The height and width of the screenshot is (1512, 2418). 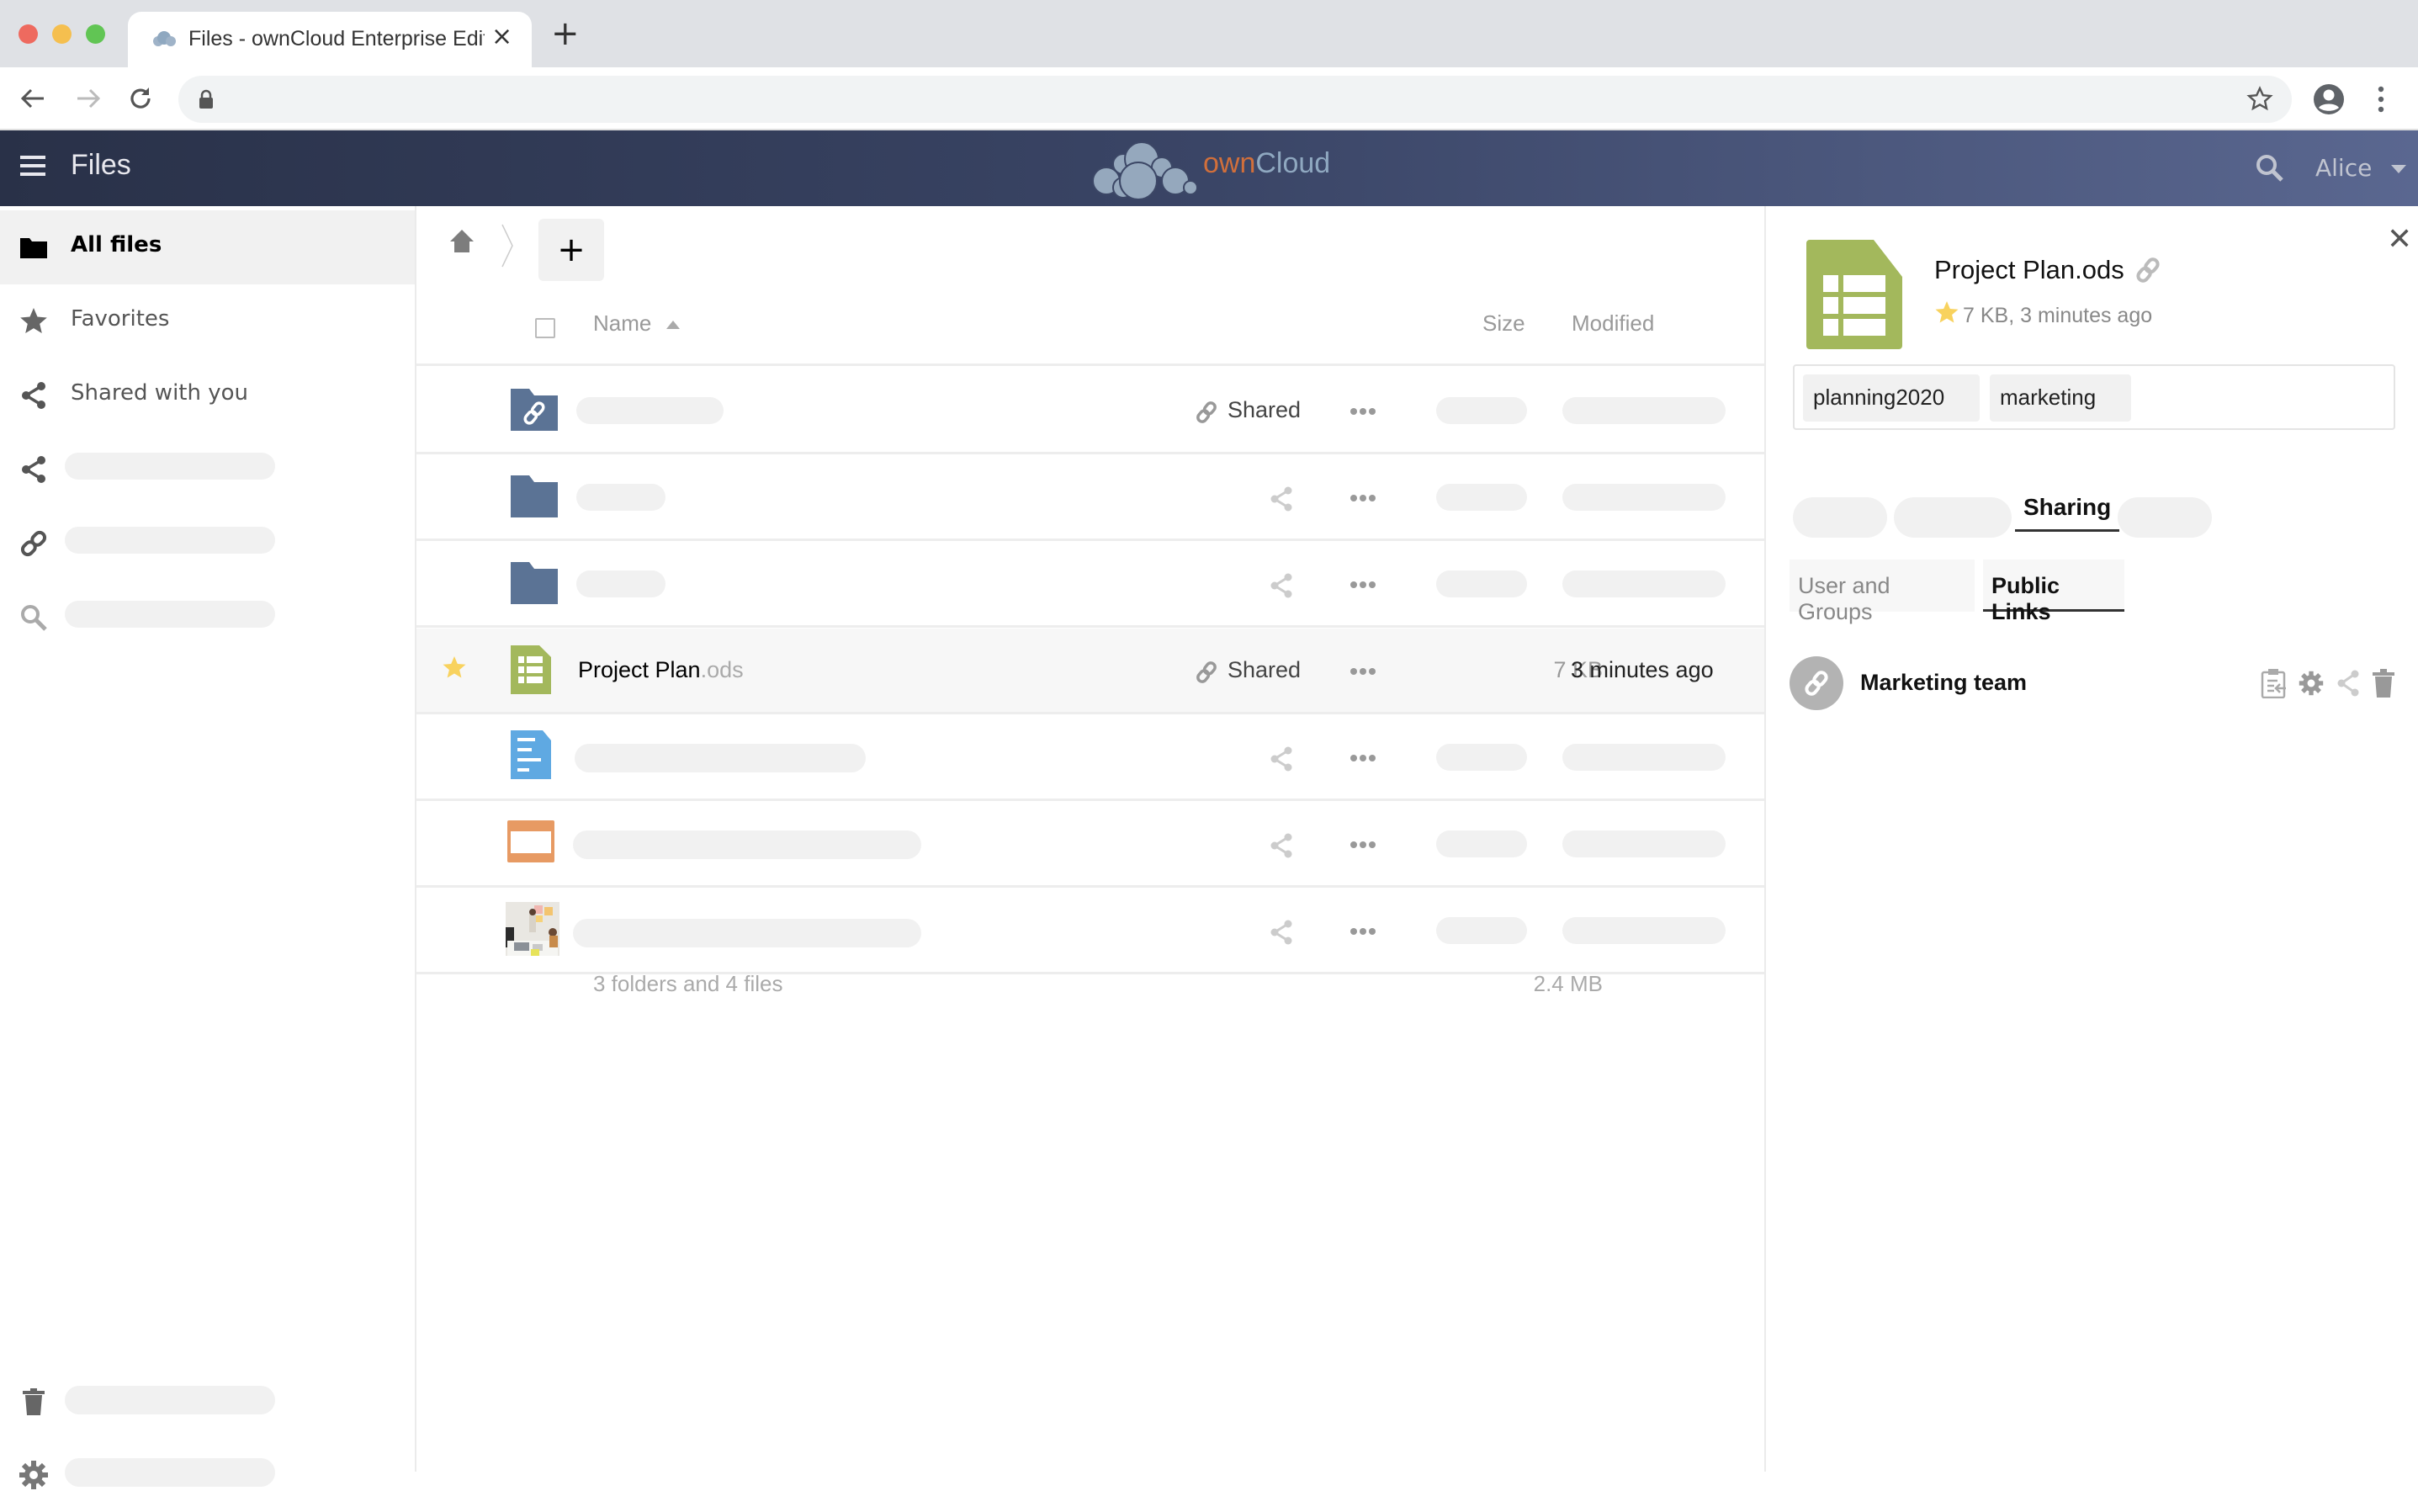 What do you see at coordinates (62, 34) in the screenshot?
I see `window-minimize-button` at bounding box center [62, 34].